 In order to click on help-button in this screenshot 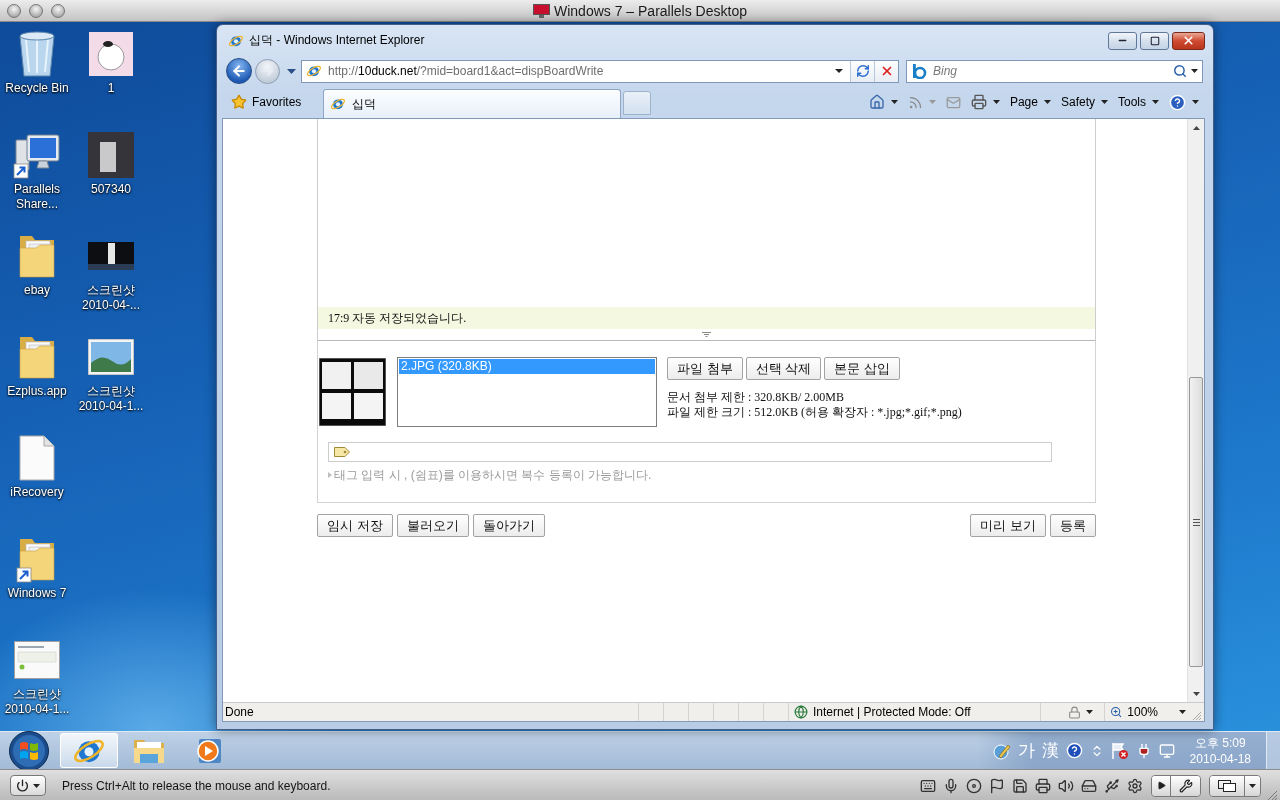, I will do `click(1074, 750)`.